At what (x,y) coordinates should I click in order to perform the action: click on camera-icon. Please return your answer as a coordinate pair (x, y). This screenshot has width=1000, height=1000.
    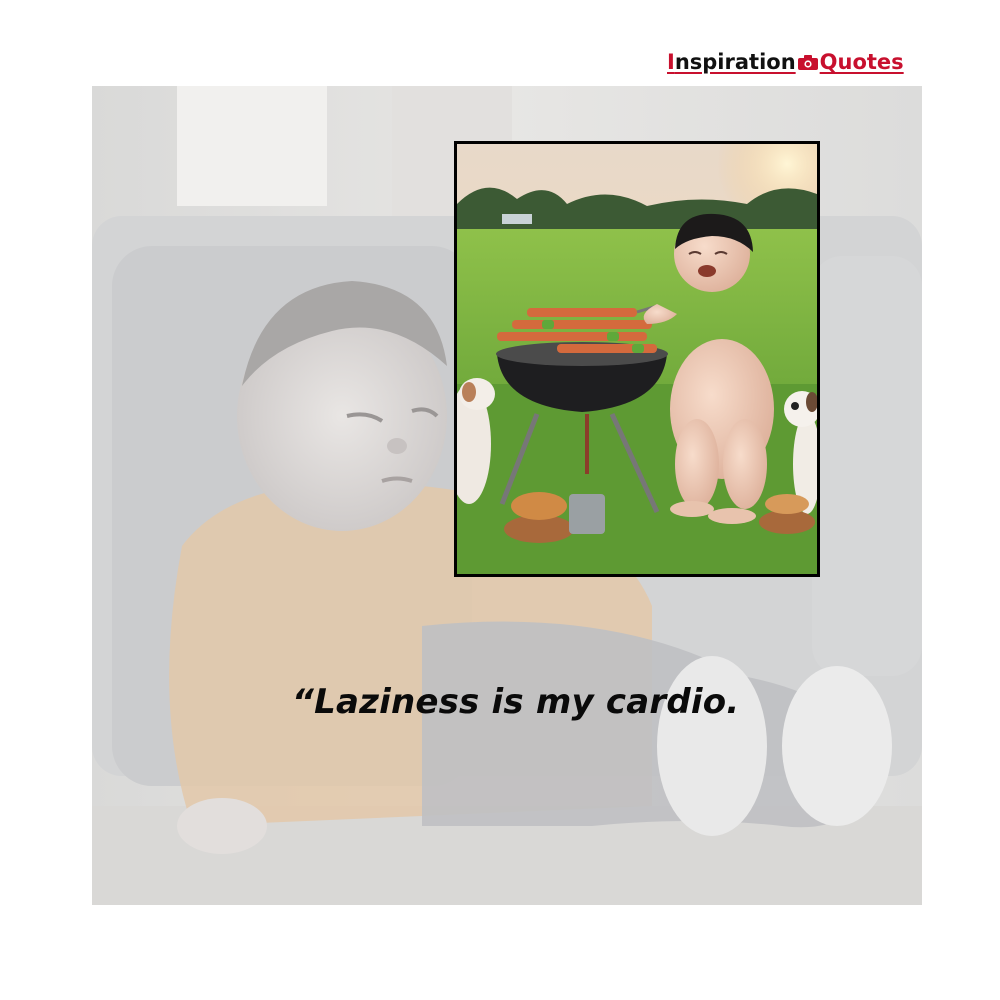
    Looking at the image, I should click on (808, 64).